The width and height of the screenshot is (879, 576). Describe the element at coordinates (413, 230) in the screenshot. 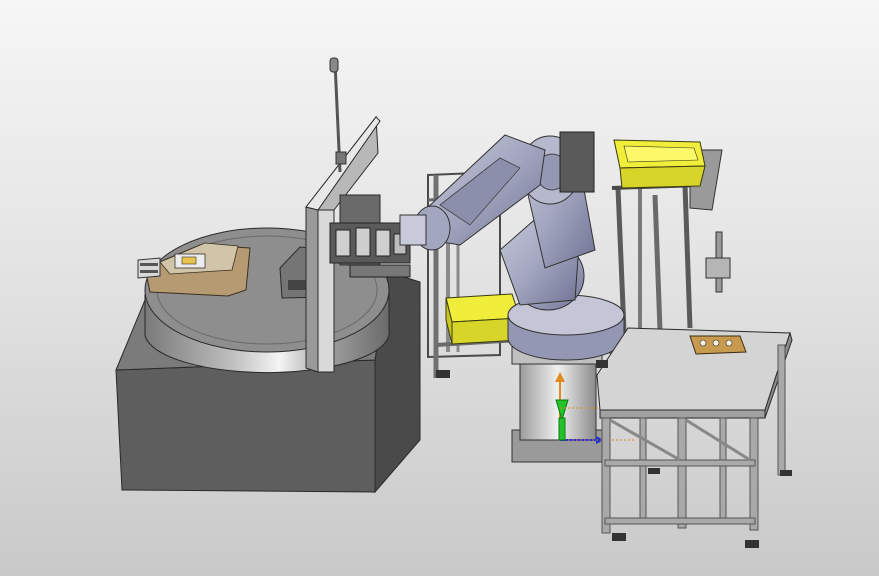

I see `robot-wrist` at that location.